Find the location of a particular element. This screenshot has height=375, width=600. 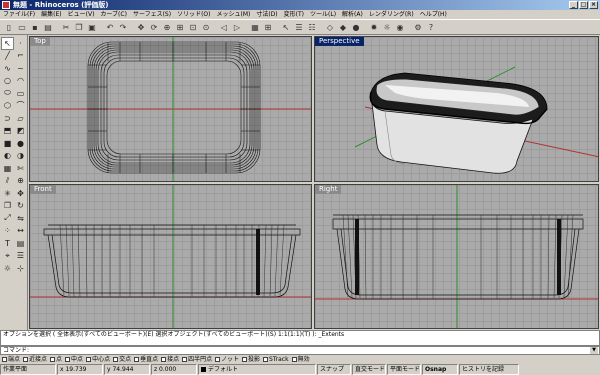

viewport-label-right: Right is located at coordinates (328, 189).